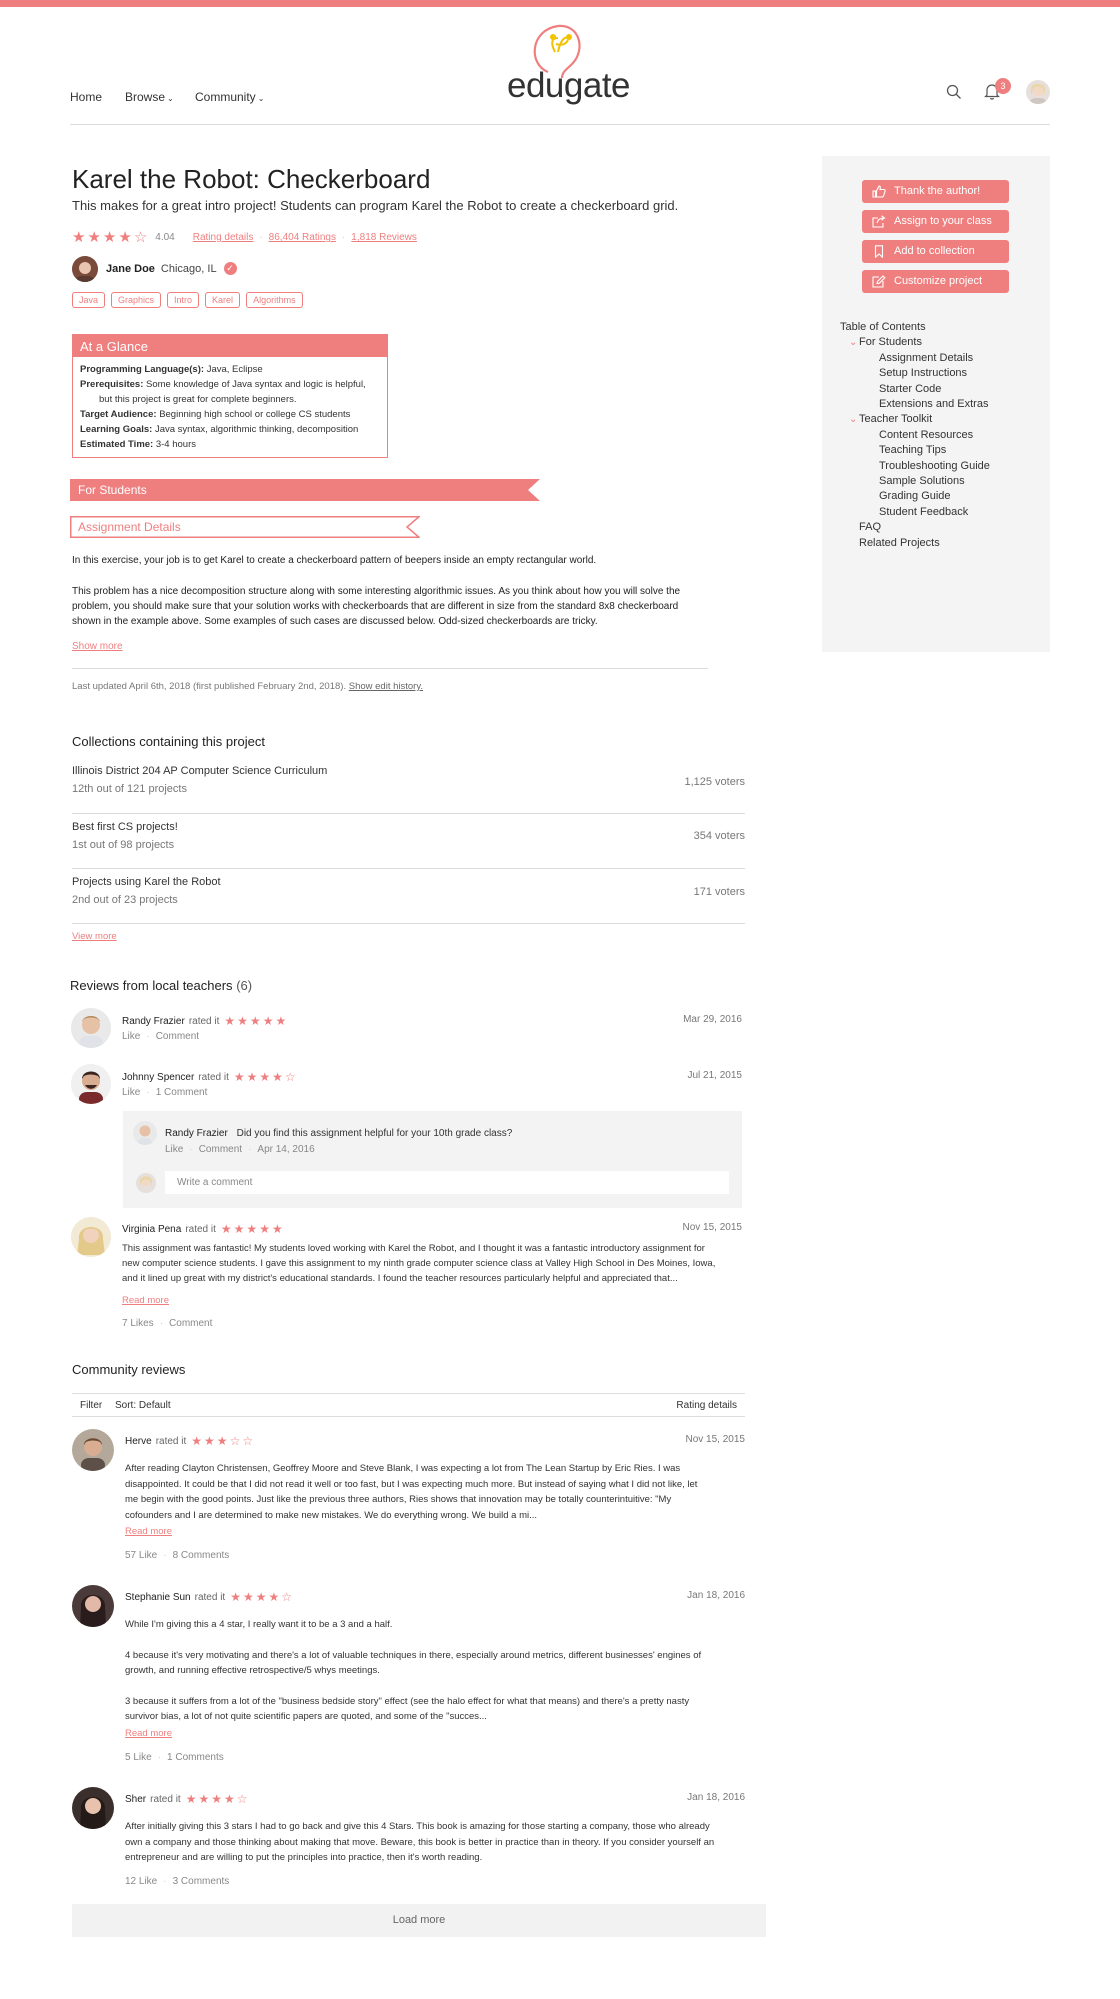 The height and width of the screenshot is (1999, 1120). Describe the element at coordinates (384, 237) in the screenshot. I see `reviews-count-link: 1,818 Reviews` at that location.